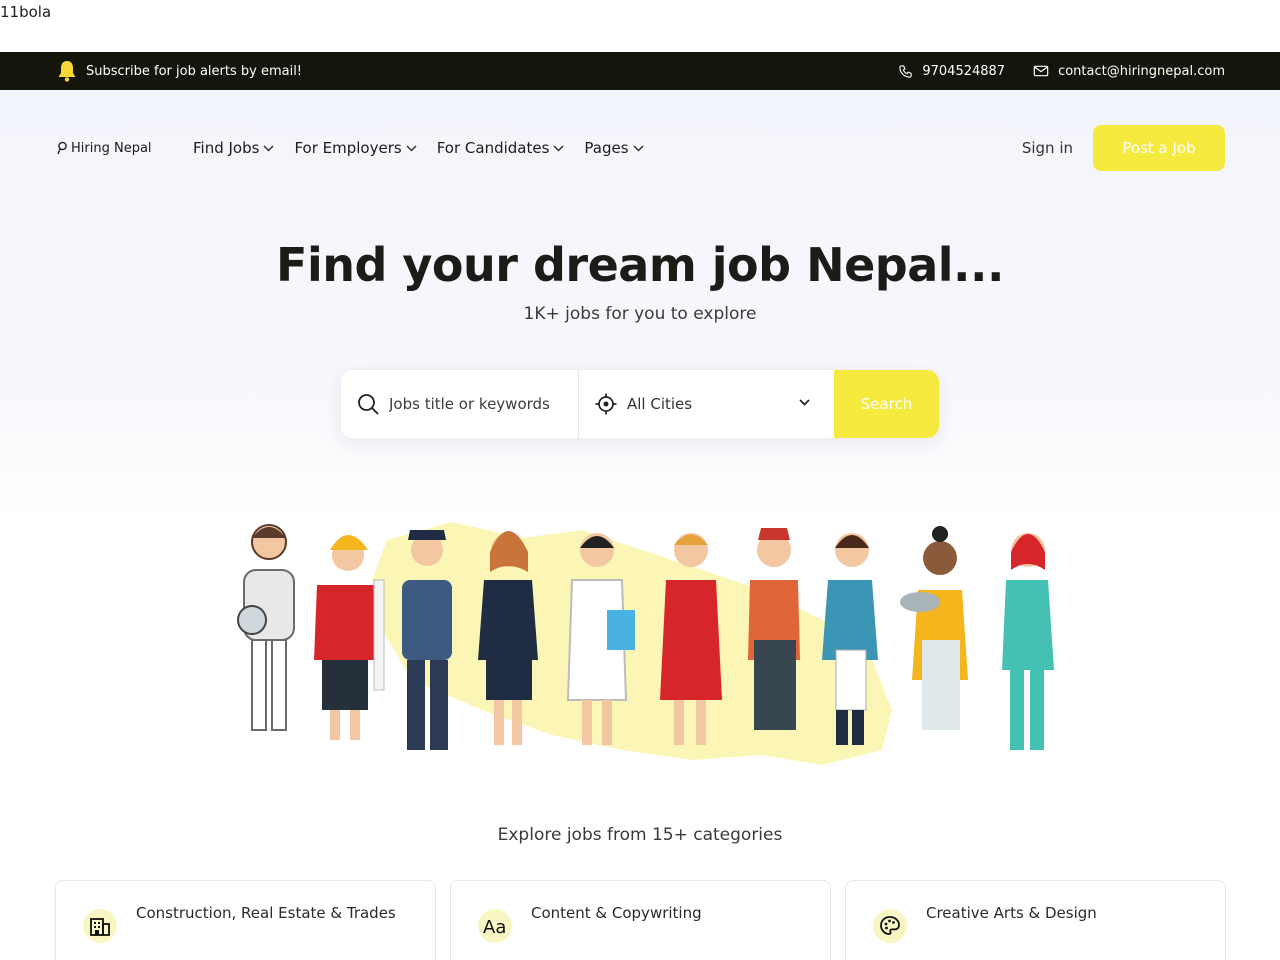  I want to click on categories-title: Explore jobs from 15+ categories, so click(640, 835).